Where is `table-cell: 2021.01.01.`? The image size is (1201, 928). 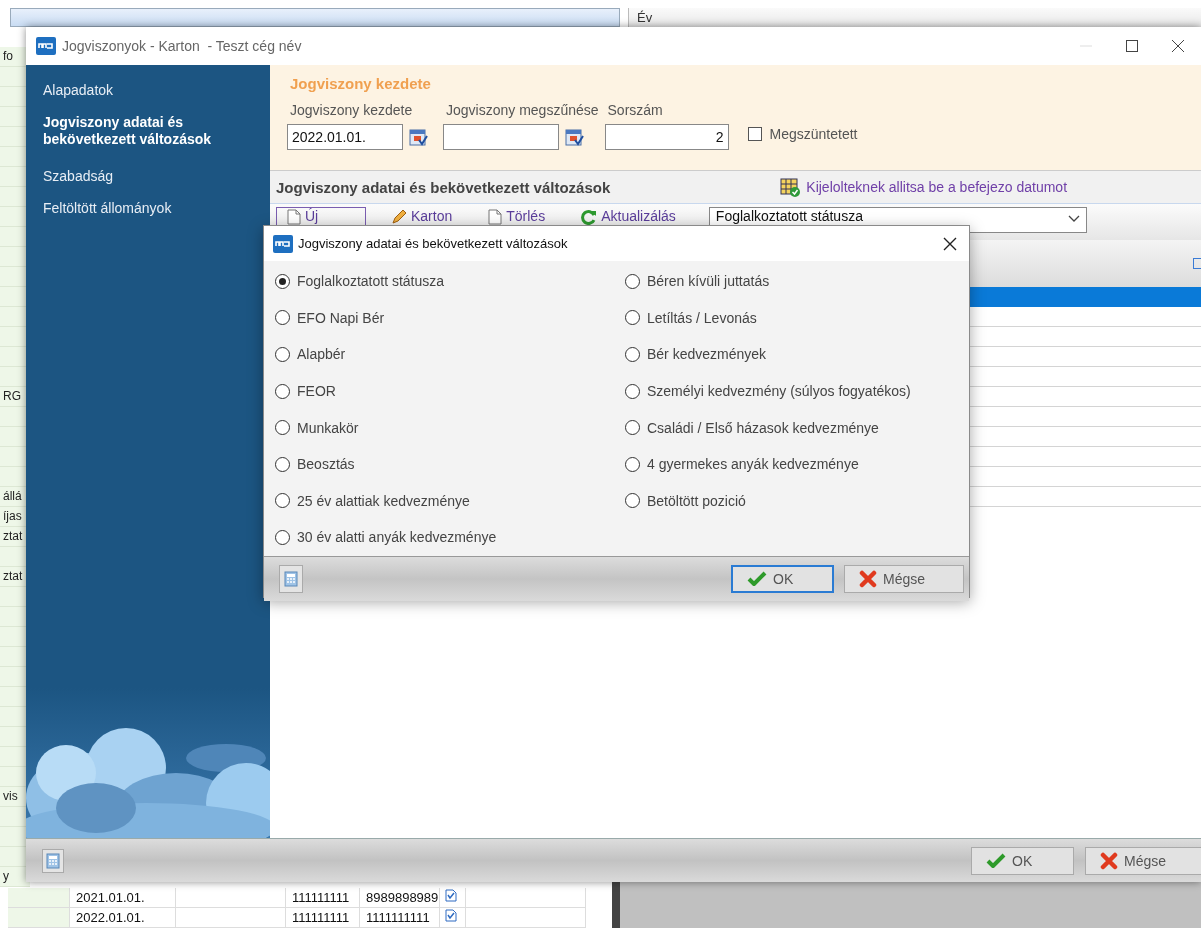 table-cell: 2021.01.01. is located at coordinates (123, 898).